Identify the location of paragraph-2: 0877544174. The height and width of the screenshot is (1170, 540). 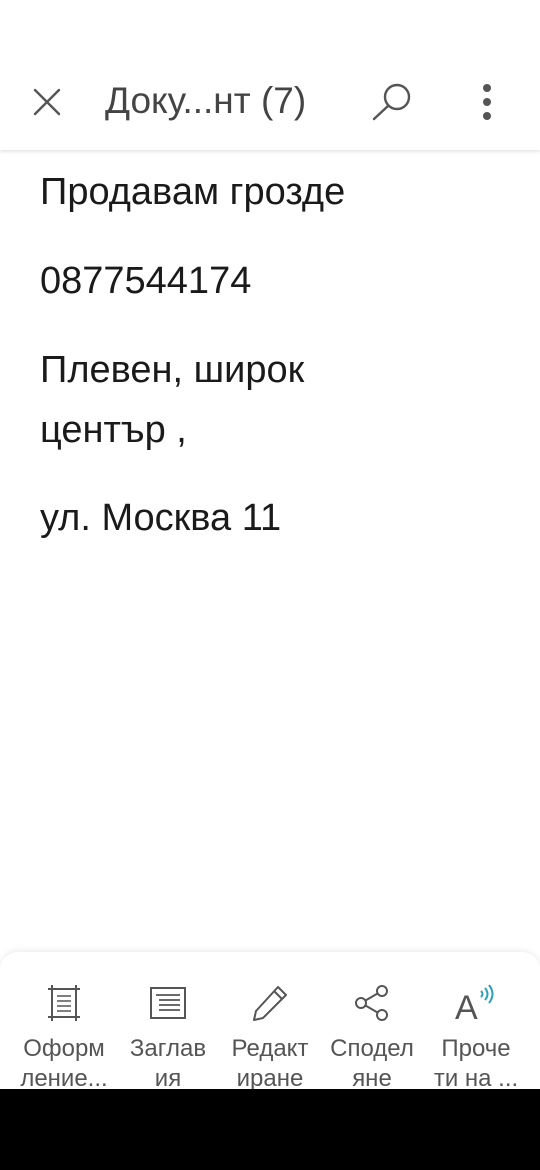
(146, 281).